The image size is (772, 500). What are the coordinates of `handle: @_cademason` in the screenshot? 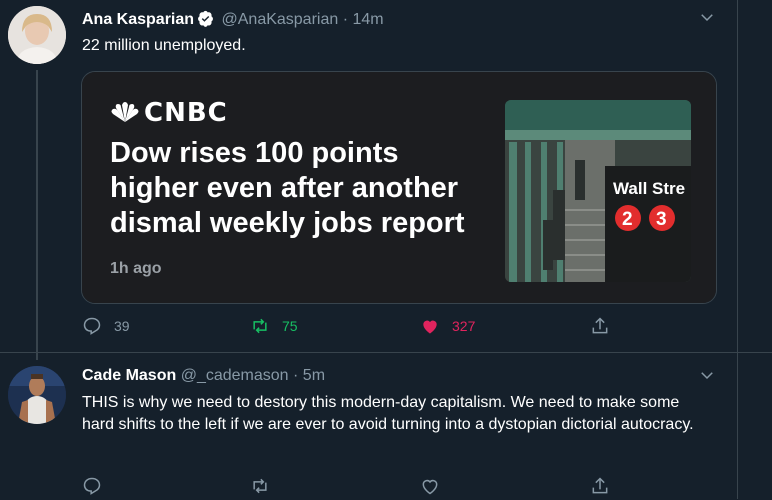 It's located at (235, 375).